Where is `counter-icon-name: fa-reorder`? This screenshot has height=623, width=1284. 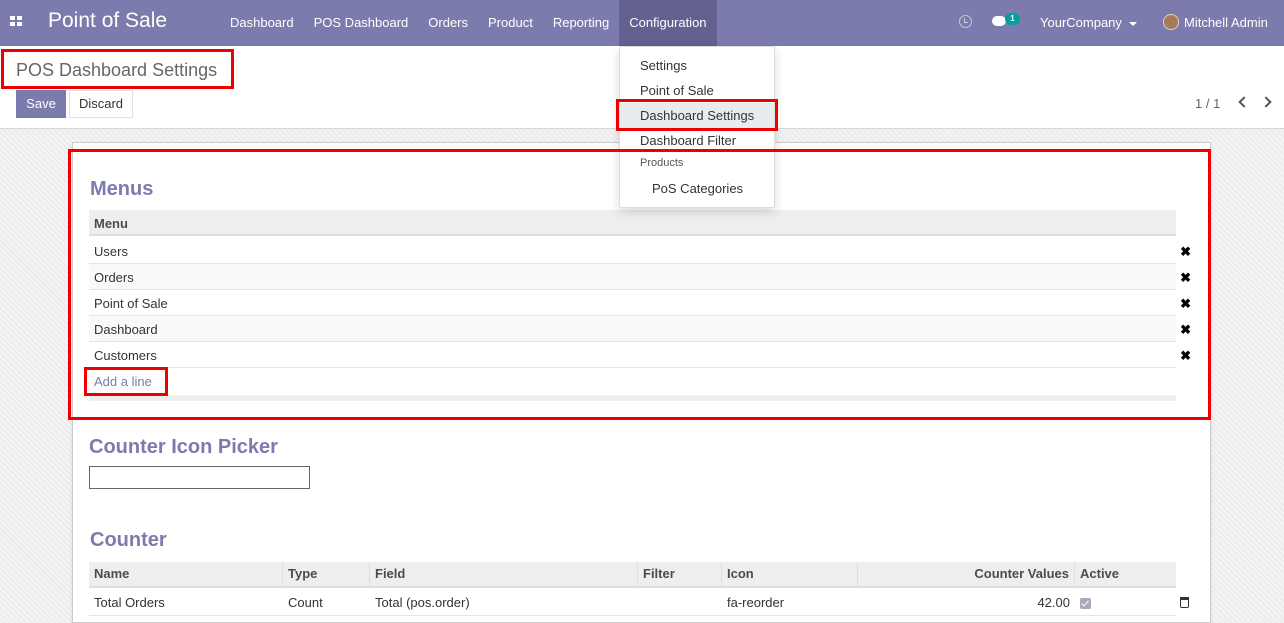 counter-icon-name: fa-reorder is located at coordinates (756, 602).